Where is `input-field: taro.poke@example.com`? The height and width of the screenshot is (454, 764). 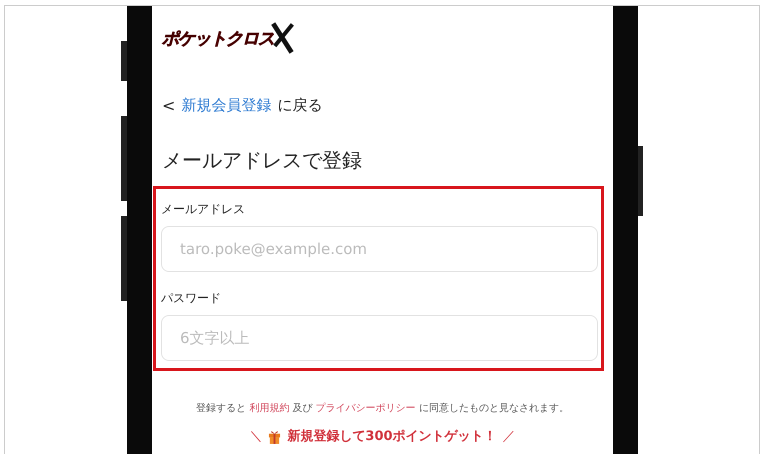 input-field: taro.poke@example.com is located at coordinates (379, 249).